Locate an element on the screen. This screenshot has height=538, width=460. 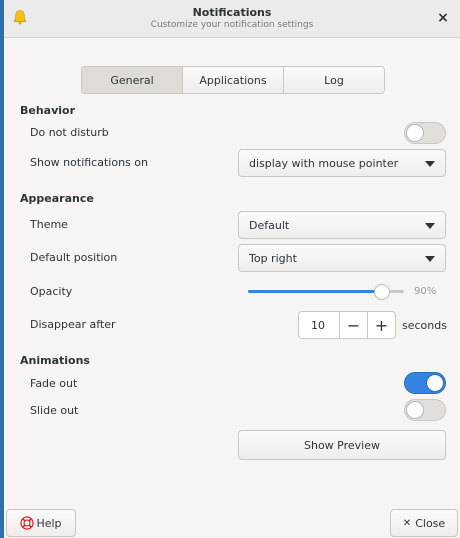
dropdown-value: Top right is located at coordinates (273, 258).